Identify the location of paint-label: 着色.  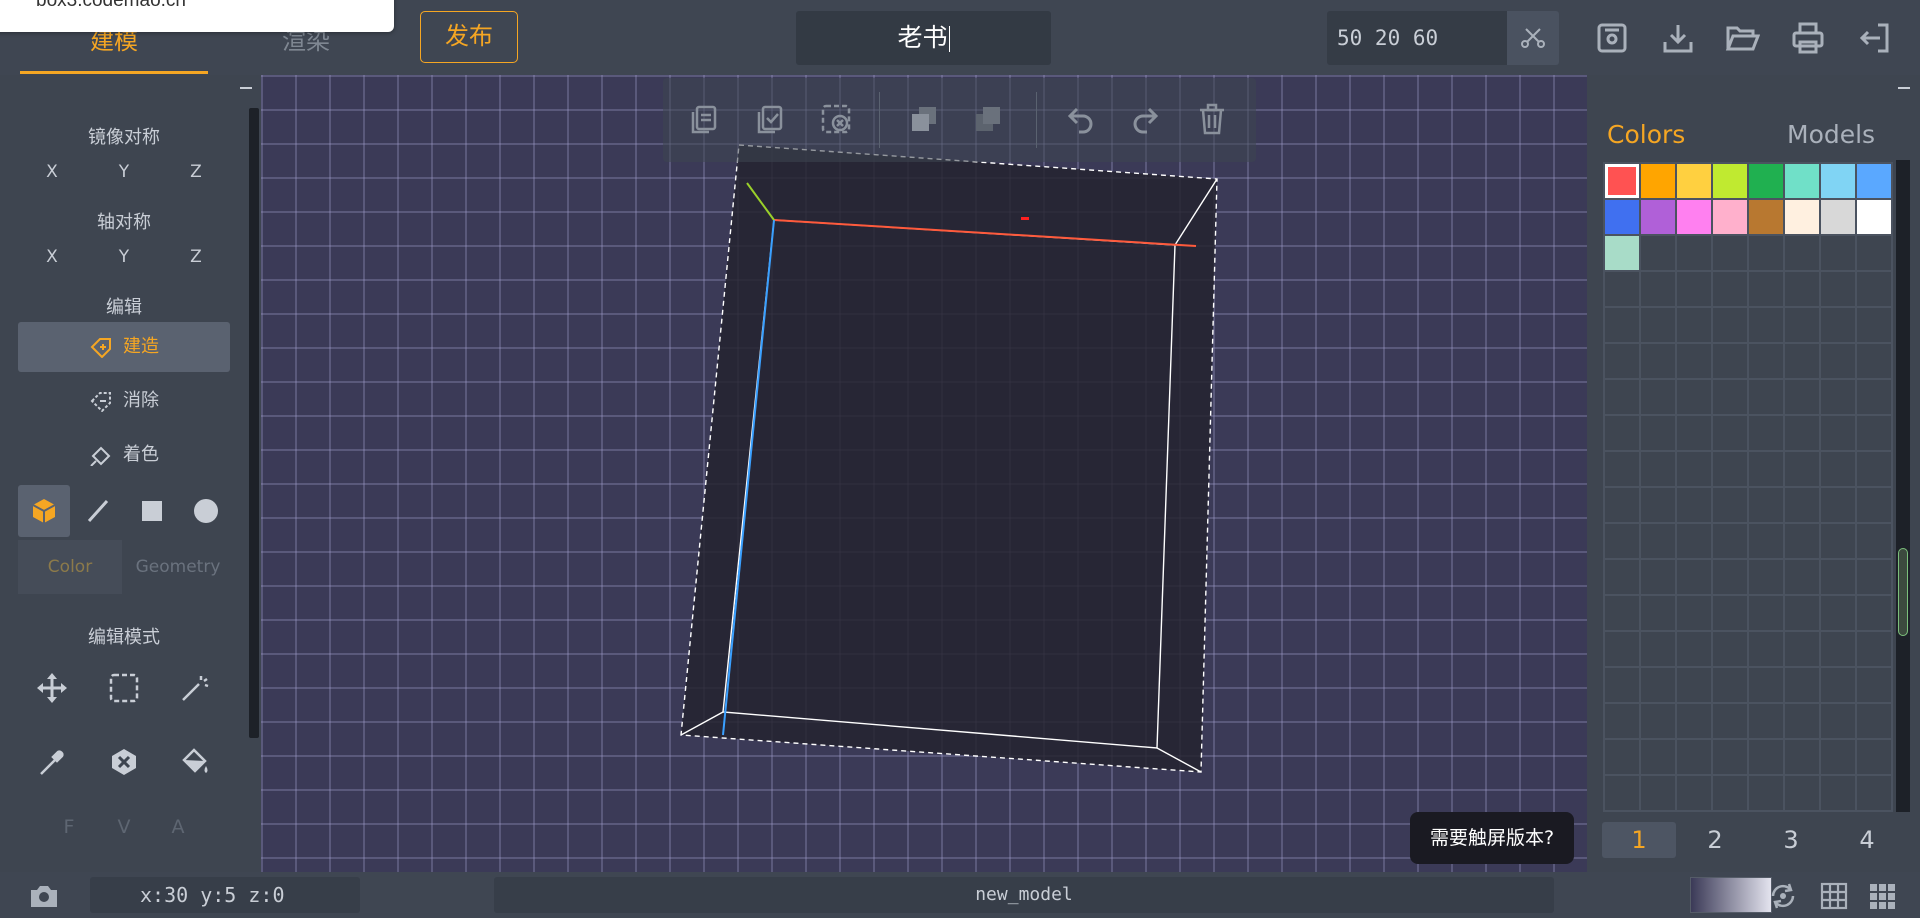
(141, 454).